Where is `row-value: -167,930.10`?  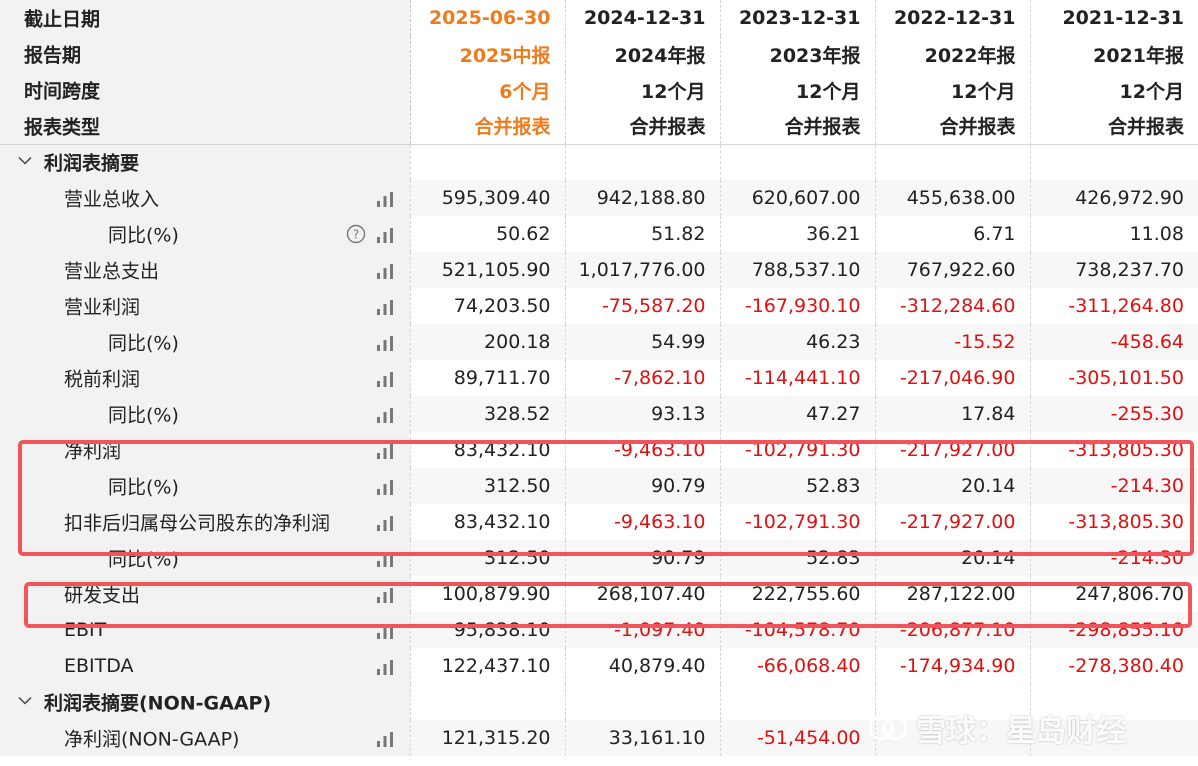 row-value: -167,930.10 is located at coordinates (797, 306).